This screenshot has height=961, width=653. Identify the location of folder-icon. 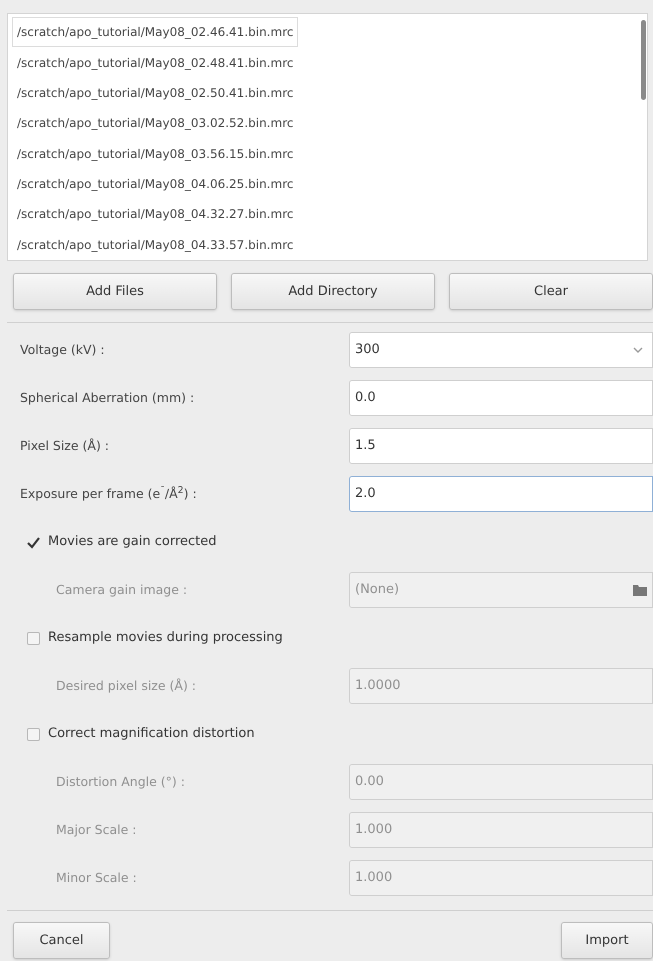
(640, 590).